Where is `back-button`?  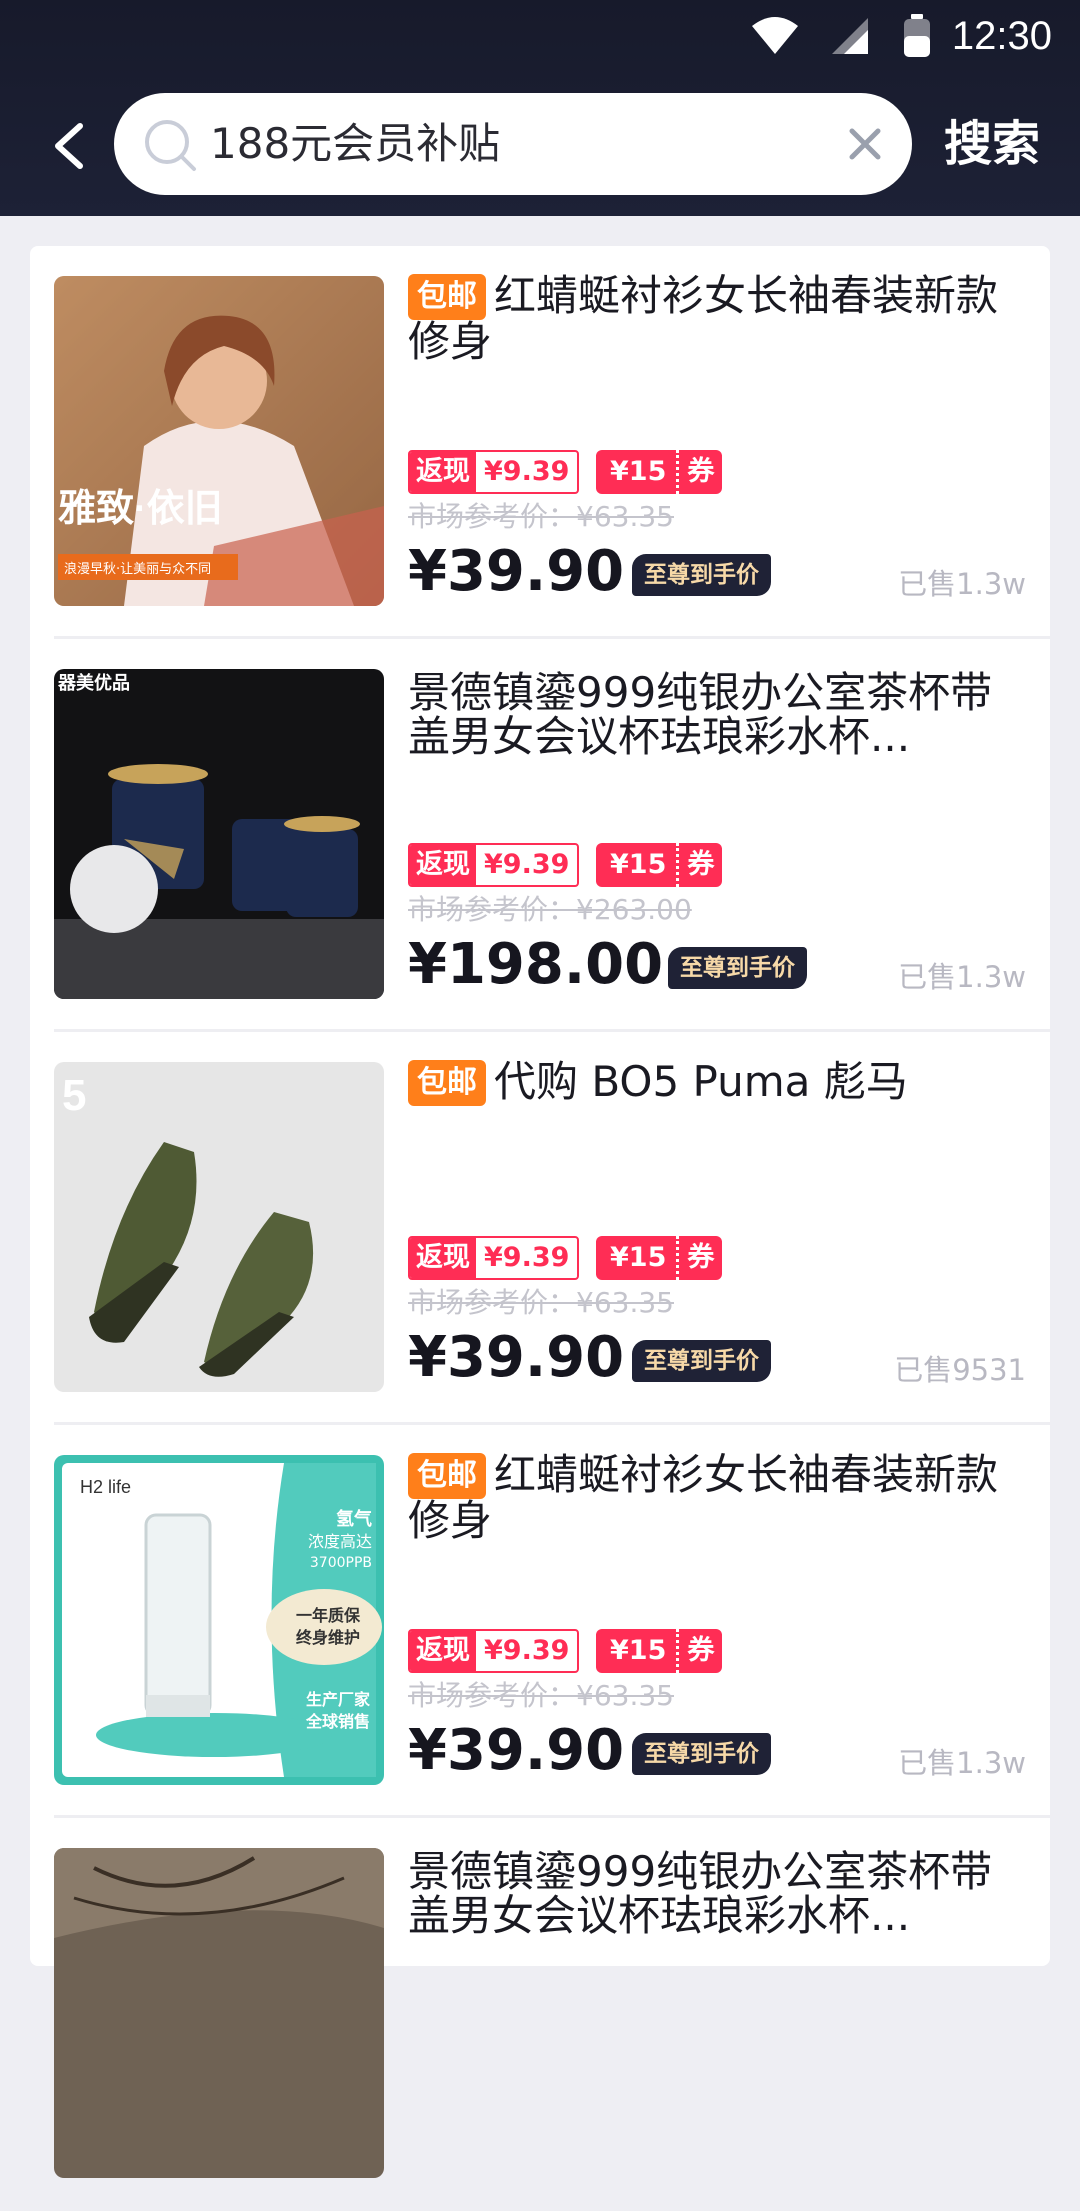 back-button is located at coordinates (68, 146).